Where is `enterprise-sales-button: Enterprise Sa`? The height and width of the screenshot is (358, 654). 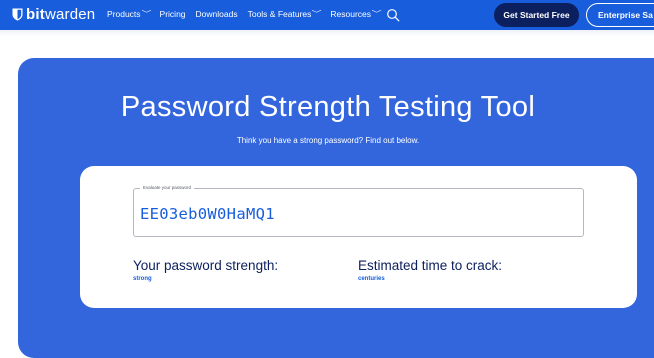
enterprise-sales-button: Enterprise Sa is located at coordinates (620, 15).